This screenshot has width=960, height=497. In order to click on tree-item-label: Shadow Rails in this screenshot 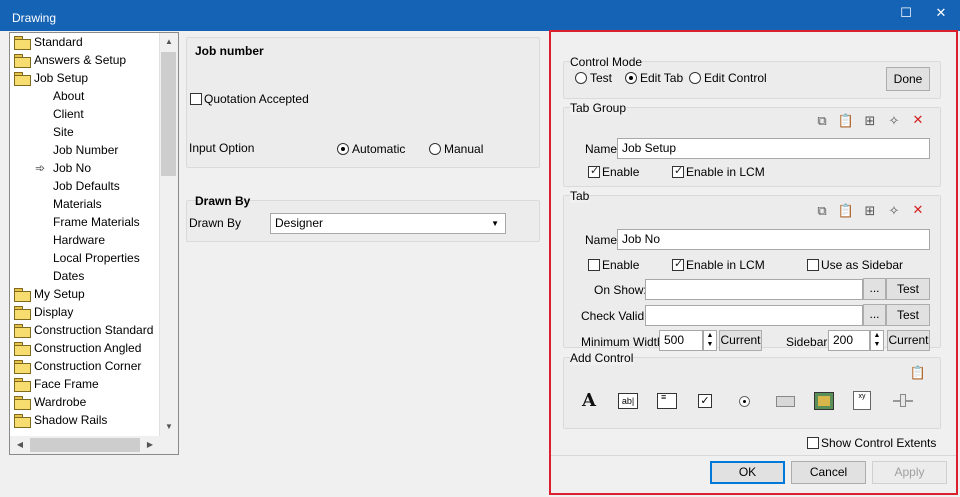, I will do `click(71, 420)`.